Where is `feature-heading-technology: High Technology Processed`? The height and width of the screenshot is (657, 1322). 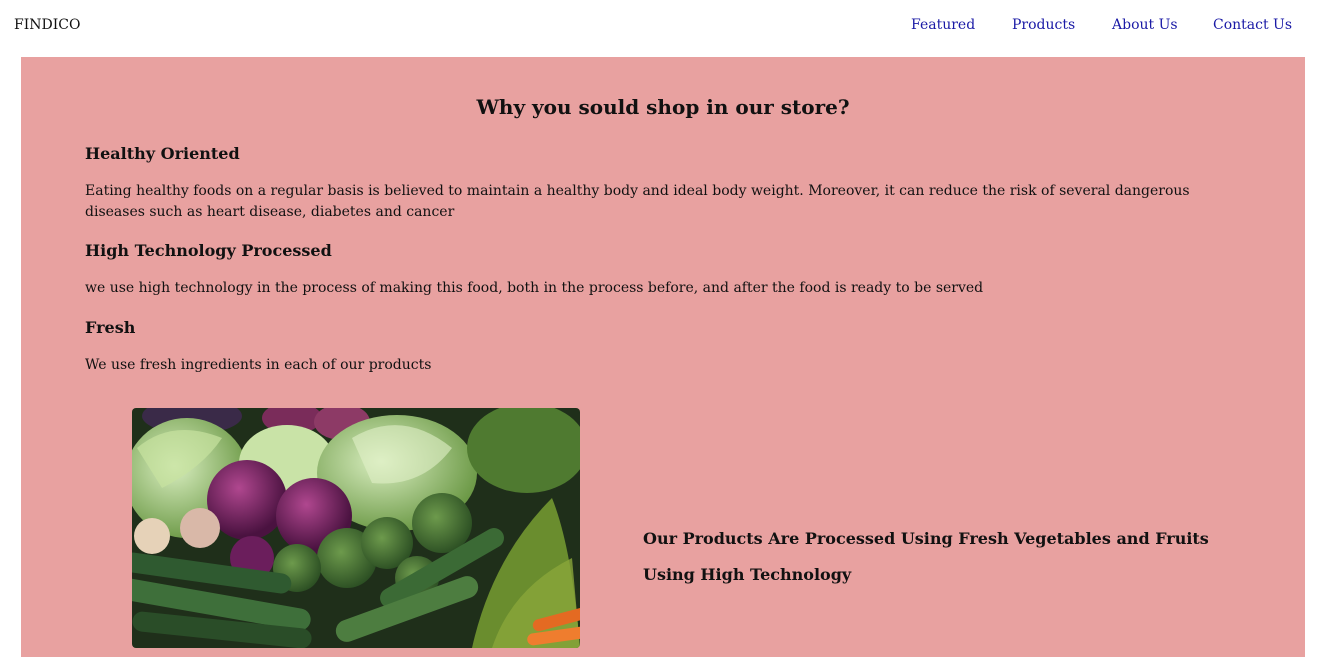 feature-heading-technology: High Technology Processed is located at coordinates (208, 250).